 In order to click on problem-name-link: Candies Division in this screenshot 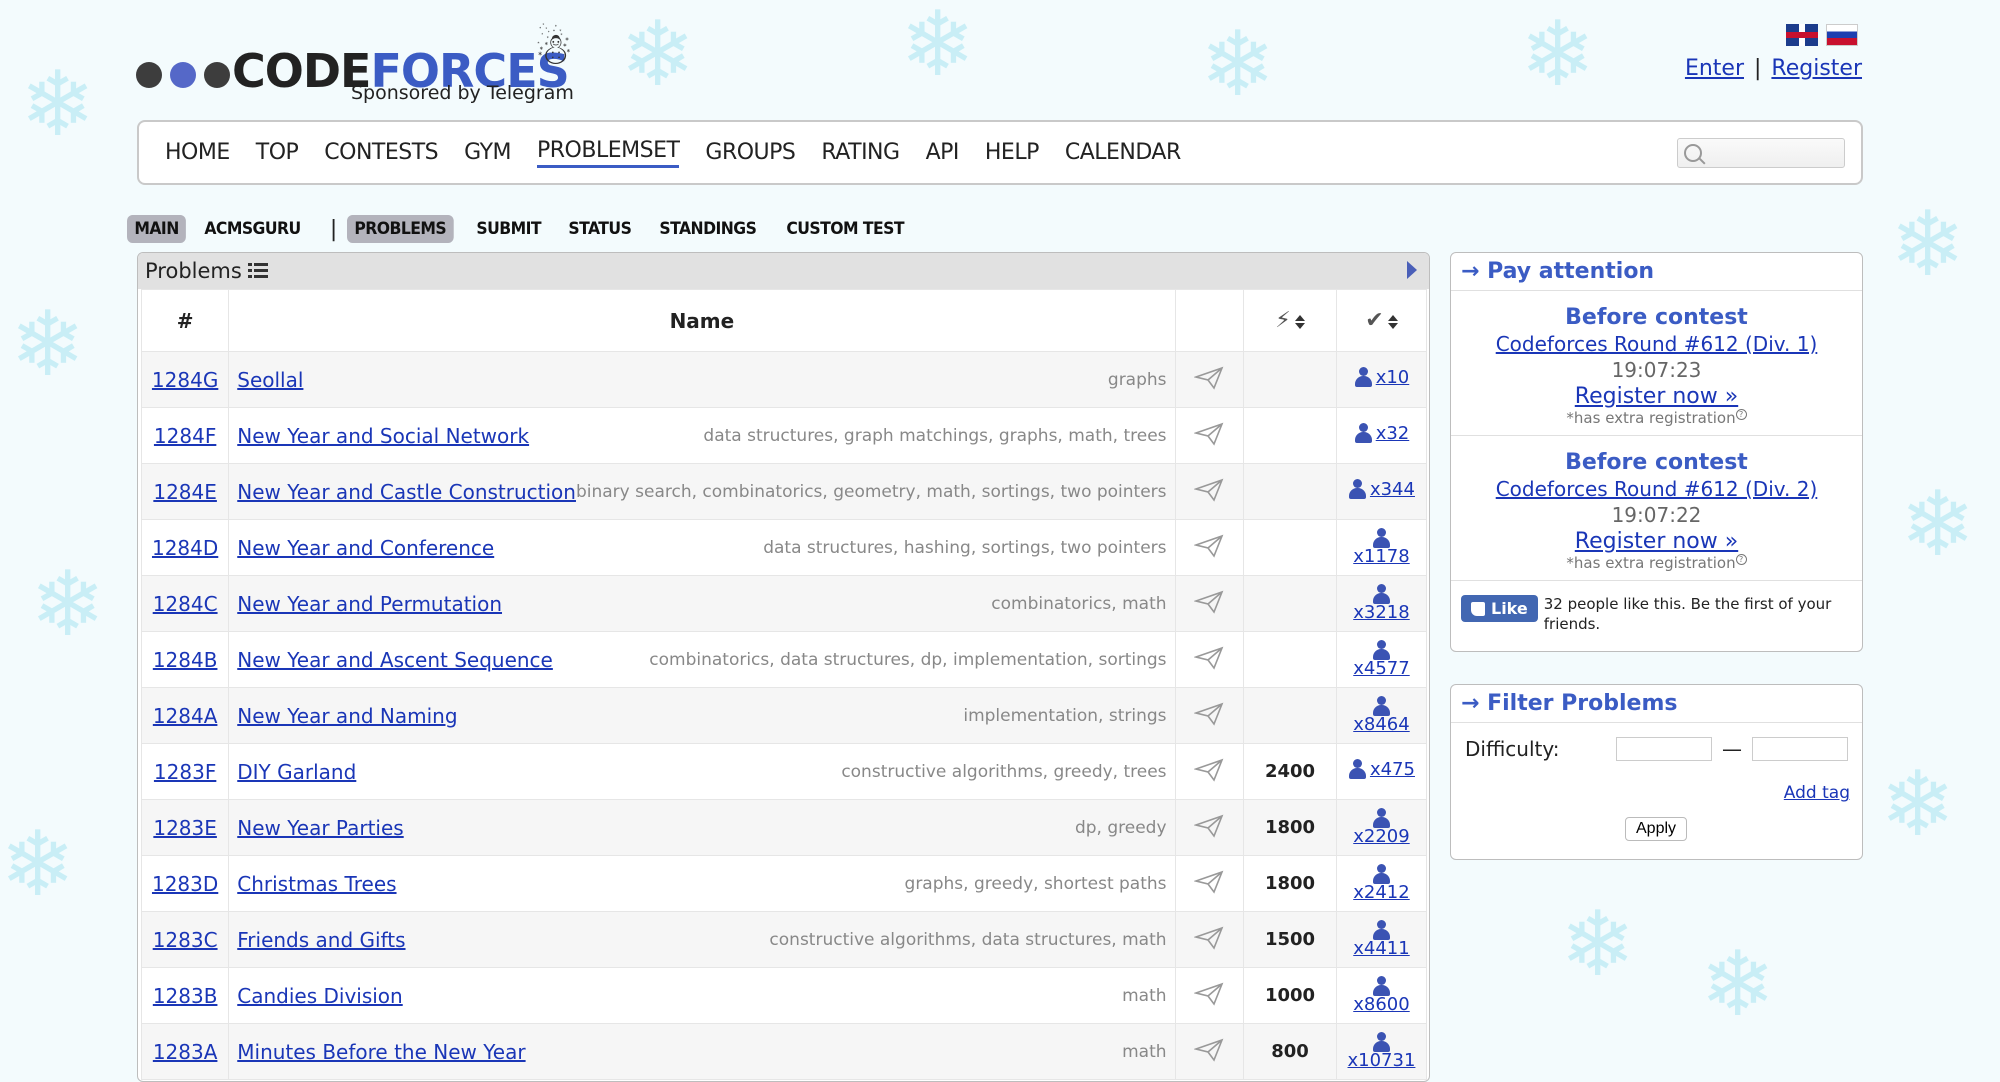, I will do `click(319, 996)`.